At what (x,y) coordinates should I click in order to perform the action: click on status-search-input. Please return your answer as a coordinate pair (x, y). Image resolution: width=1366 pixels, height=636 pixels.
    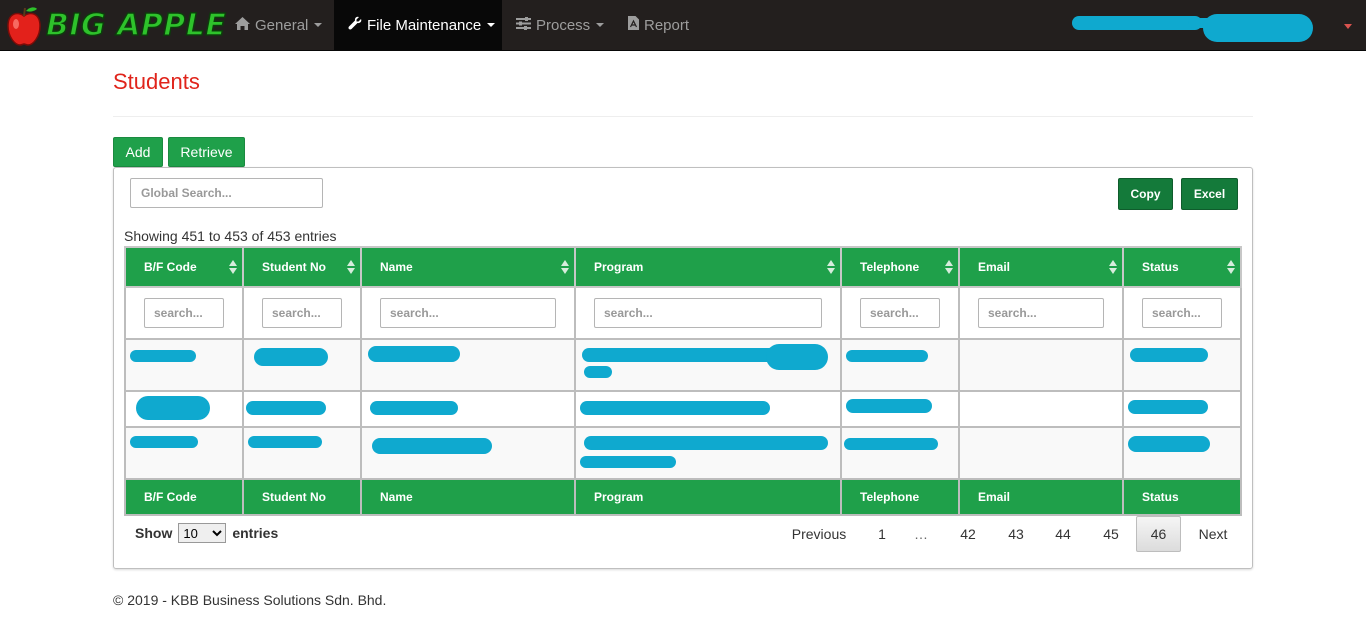
    Looking at the image, I should click on (1182, 313).